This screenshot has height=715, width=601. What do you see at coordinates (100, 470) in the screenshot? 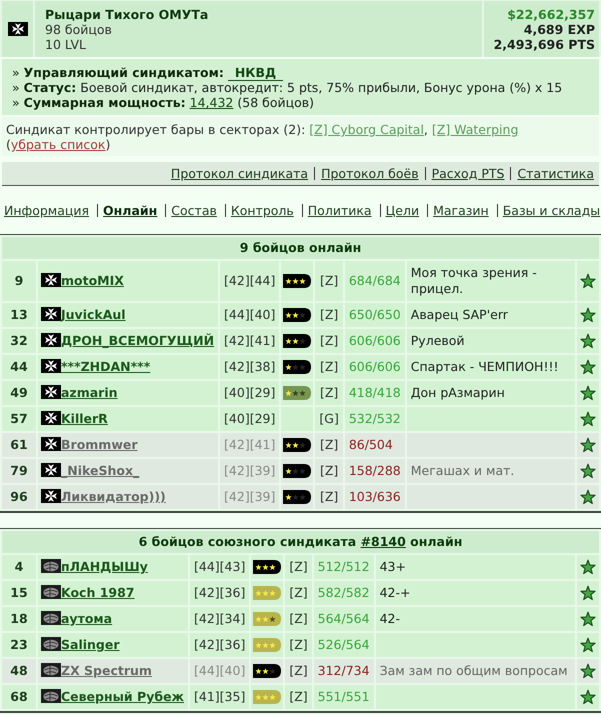
I see `member-name-link: _NikeShox_` at bounding box center [100, 470].